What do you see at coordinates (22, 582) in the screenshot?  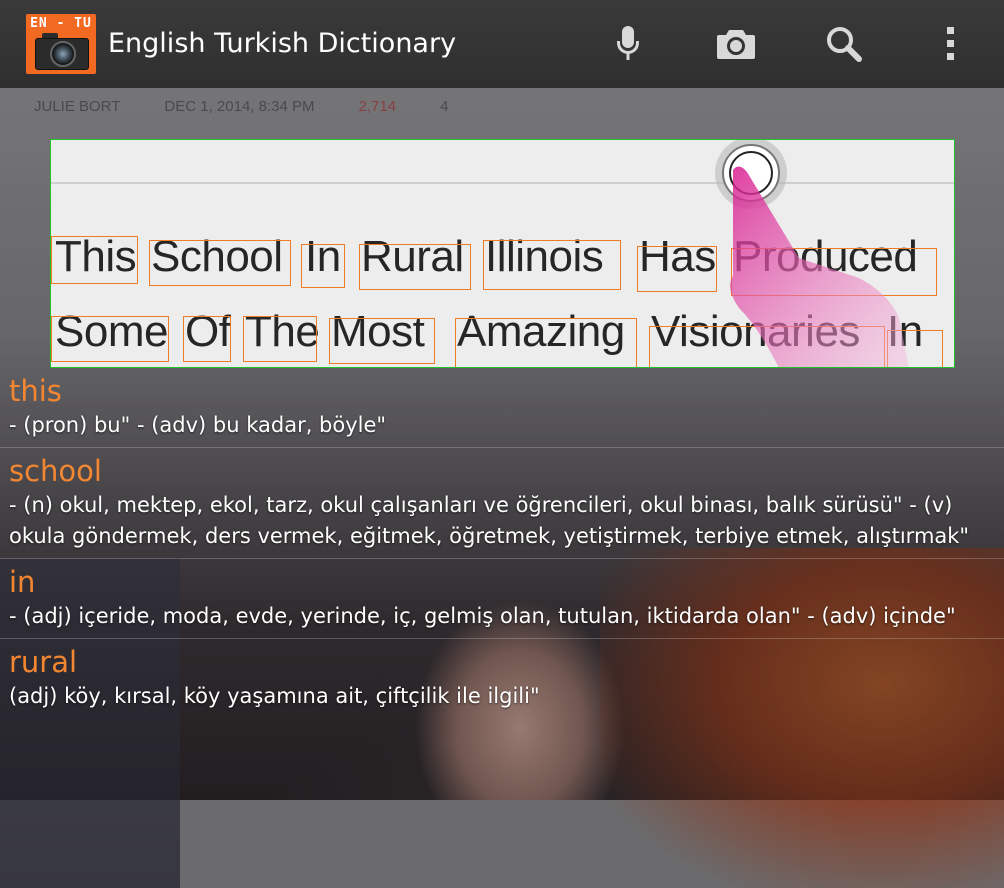 I see `entry-word: in` at bounding box center [22, 582].